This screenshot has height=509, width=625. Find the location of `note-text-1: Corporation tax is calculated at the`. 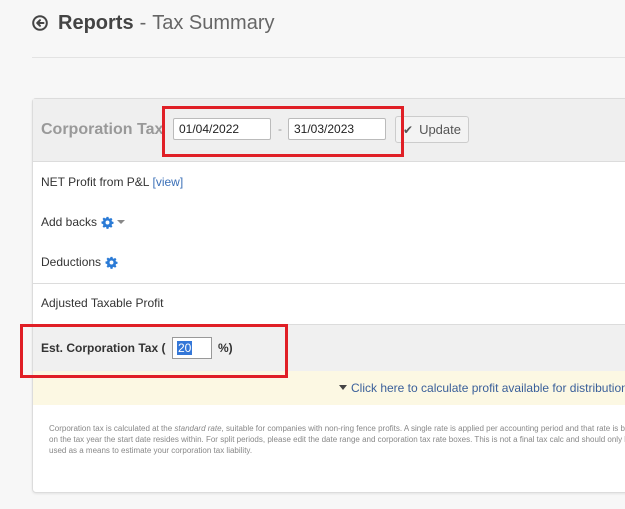

note-text-1: Corporation tax is calculated at the is located at coordinates (112, 428).